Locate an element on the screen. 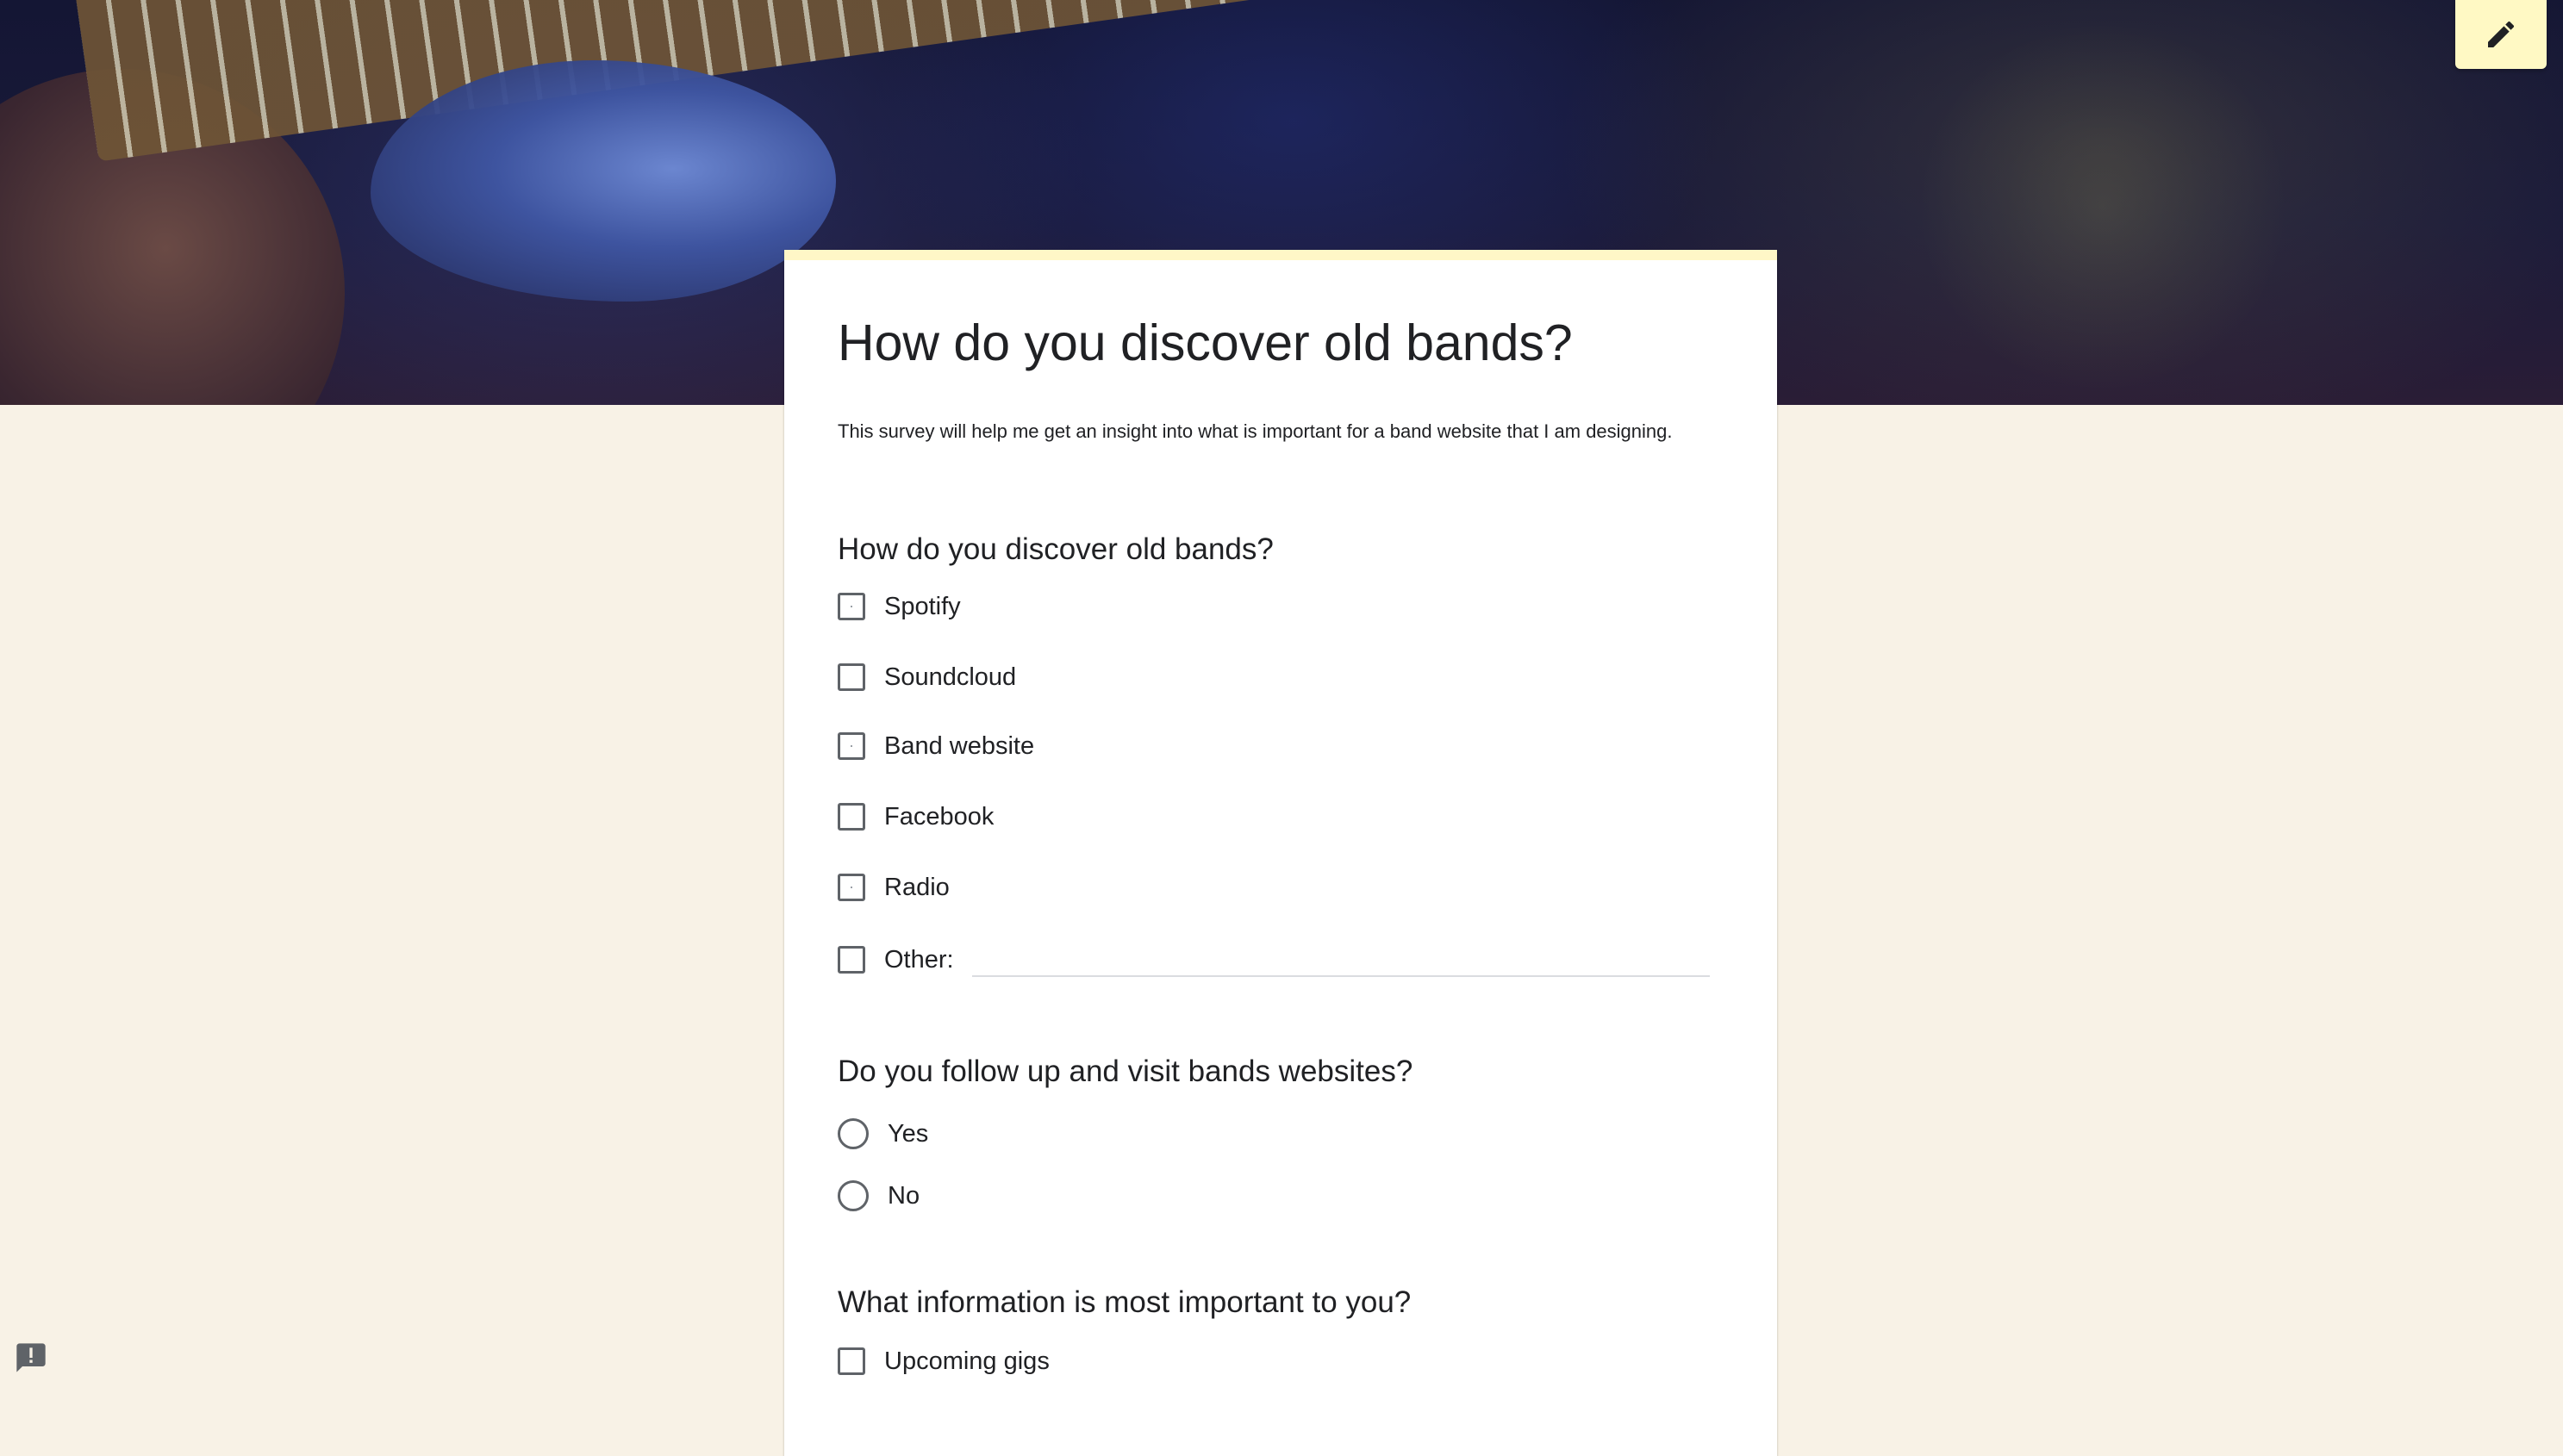 The image size is (2563, 1456). card-accent-bar is located at coordinates (1280, 255).